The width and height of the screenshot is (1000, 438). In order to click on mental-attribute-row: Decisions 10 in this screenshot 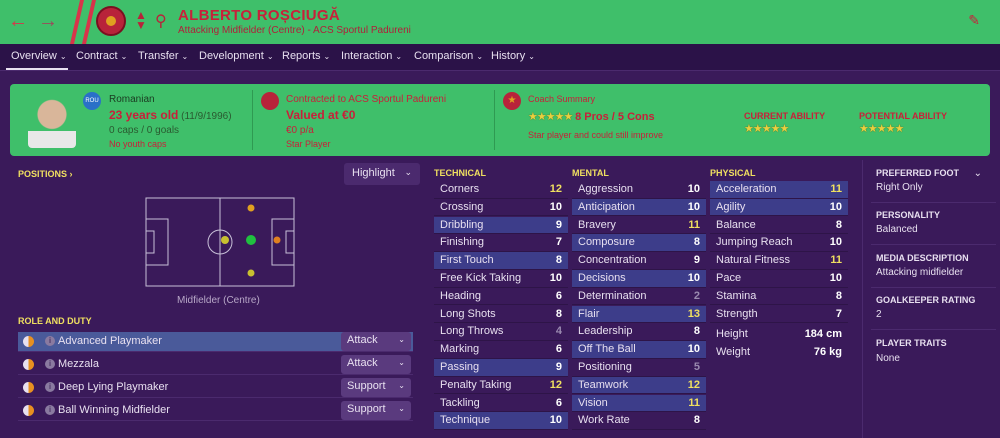, I will do `click(639, 279)`.